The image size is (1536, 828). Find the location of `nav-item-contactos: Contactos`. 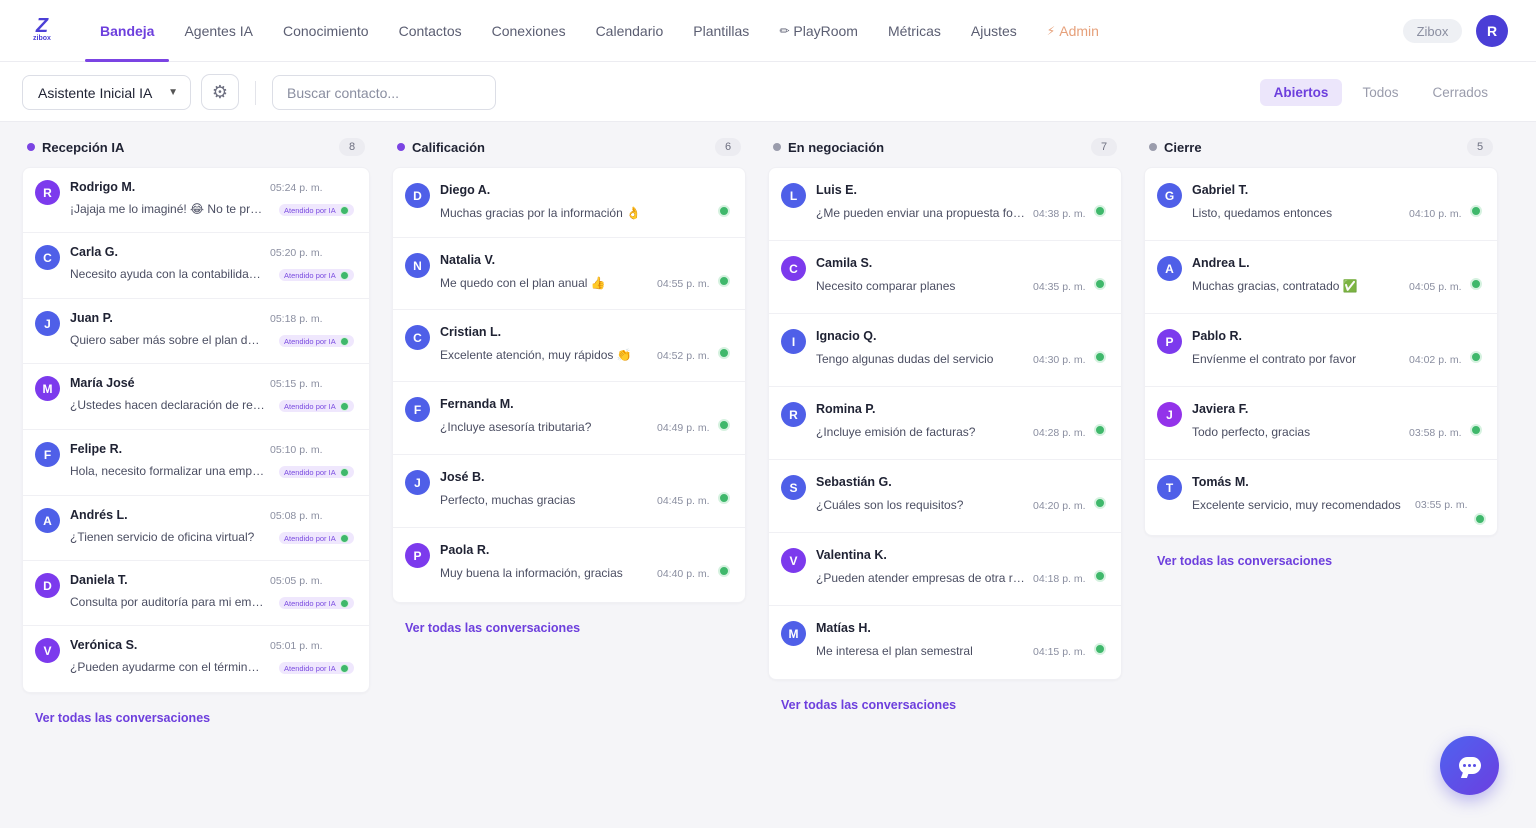

nav-item-contactos: Contactos is located at coordinates (430, 31).